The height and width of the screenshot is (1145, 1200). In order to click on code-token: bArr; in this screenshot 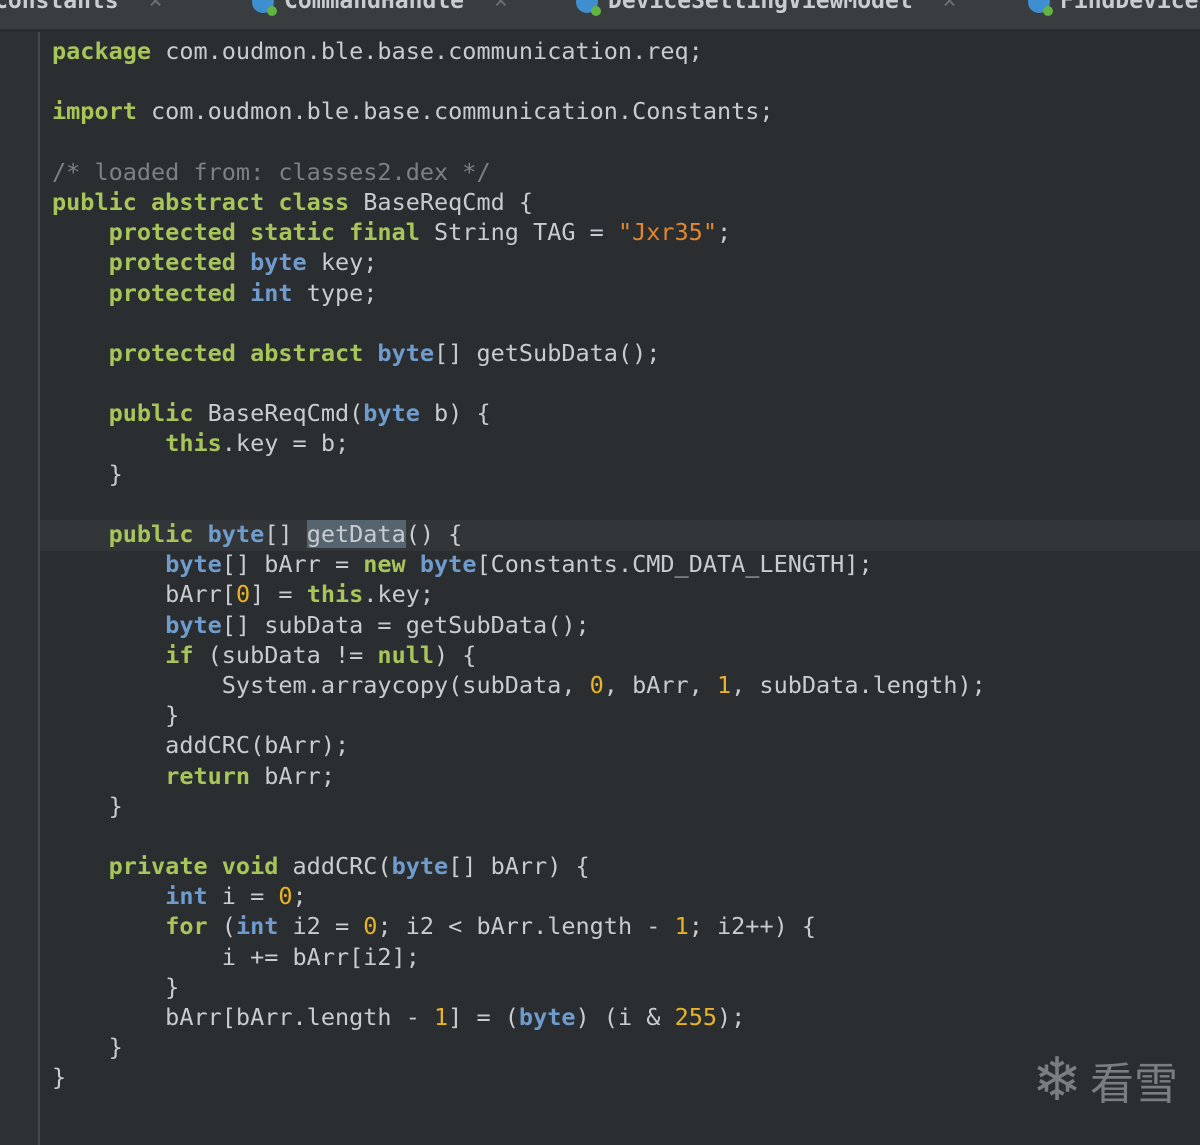, I will do `click(292, 775)`.